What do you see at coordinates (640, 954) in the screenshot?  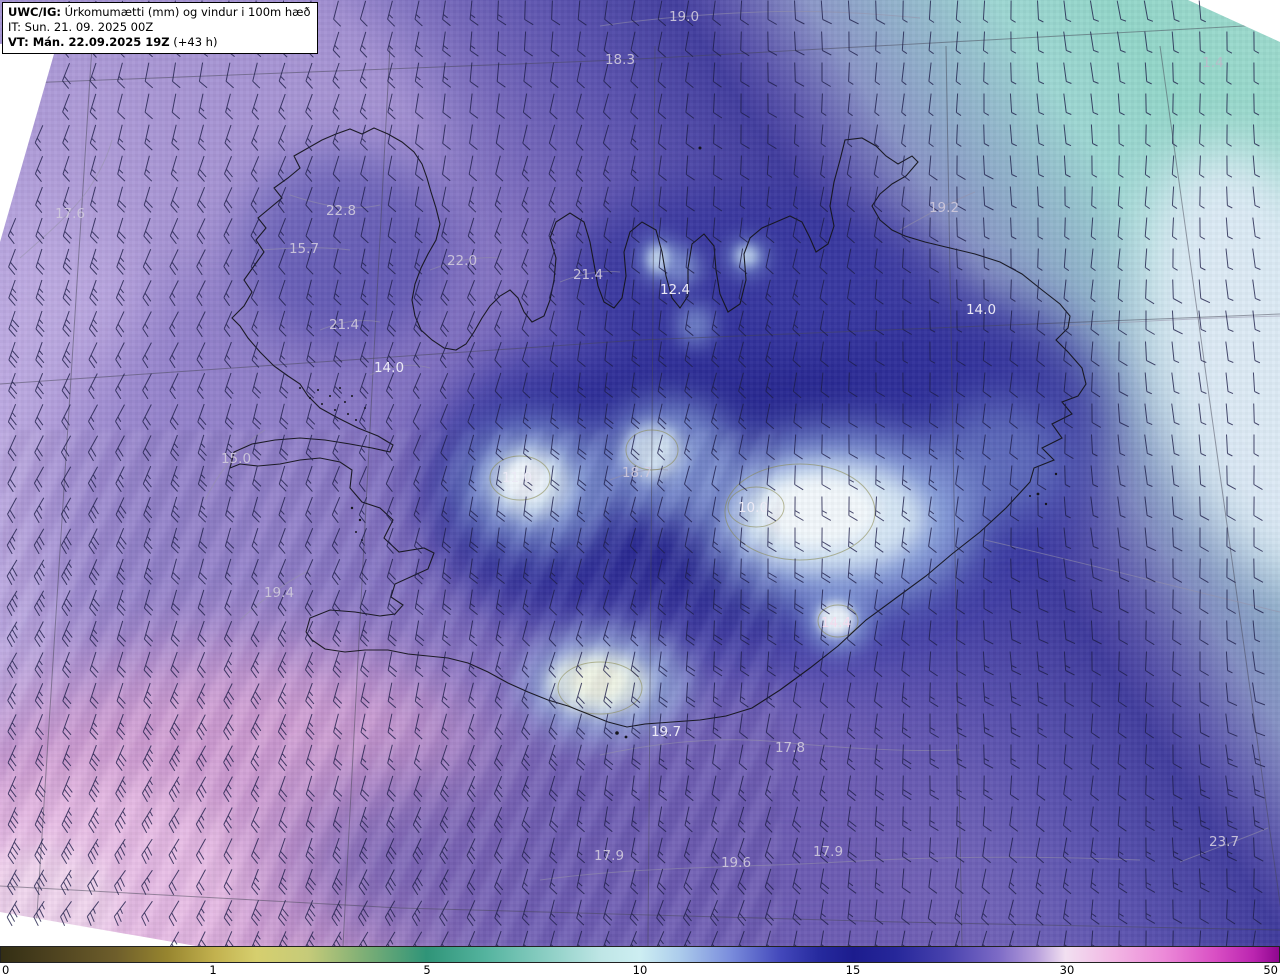 I see `colorbar-gradient` at bounding box center [640, 954].